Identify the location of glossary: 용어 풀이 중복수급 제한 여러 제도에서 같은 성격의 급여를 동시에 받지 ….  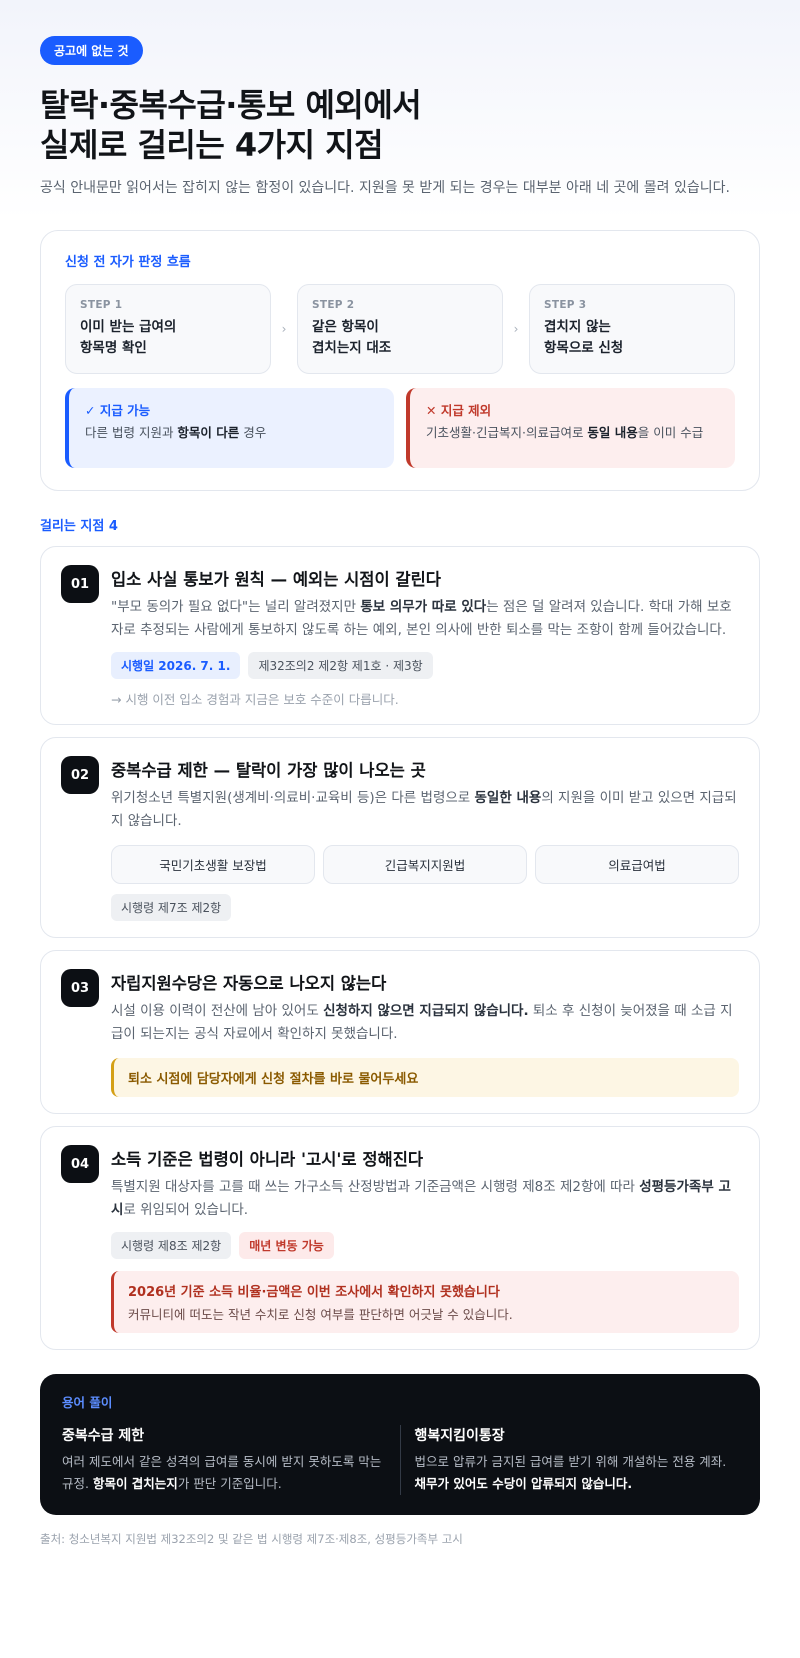
(400, 1444).